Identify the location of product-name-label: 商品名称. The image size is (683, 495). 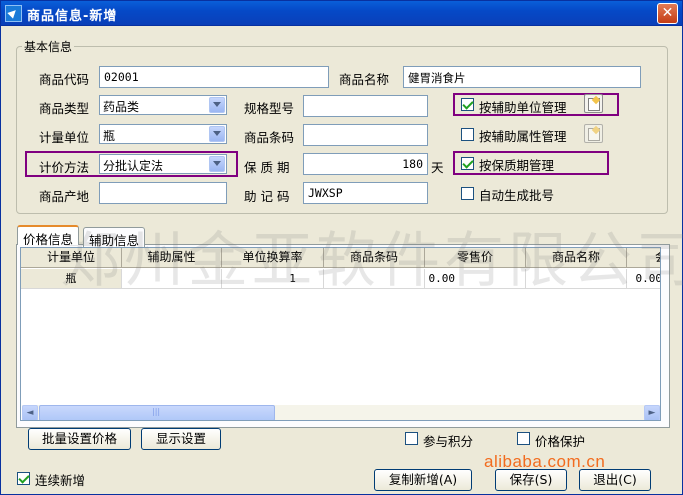
(364, 79).